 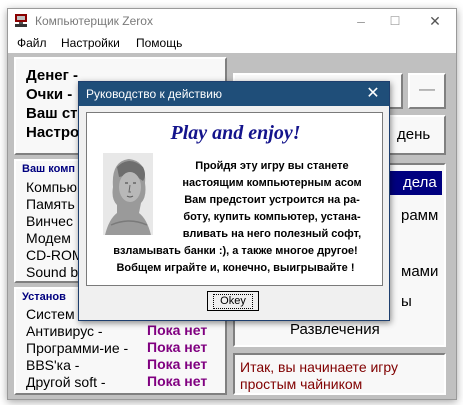 I want to click on message-line-1: Итак, вы начинаете игру, so click(x=319, y=367).